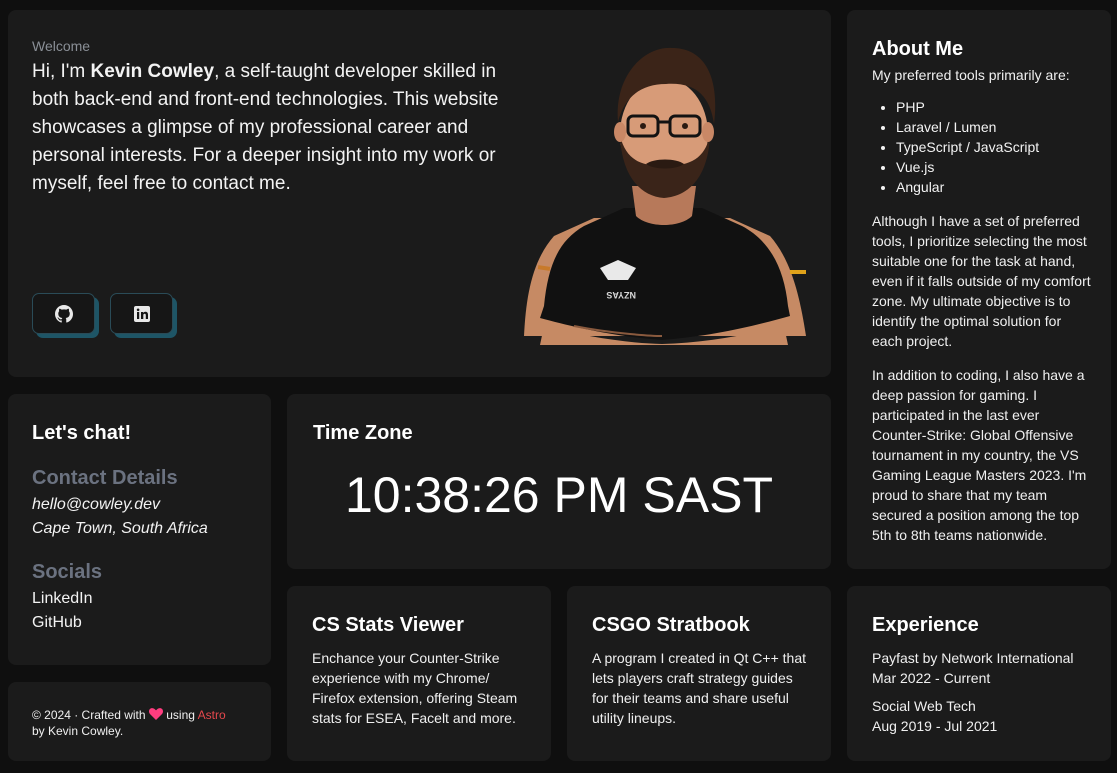 The width and height of the screenshot is (1117, 773). What do you see at coordinates (155, 714) in the screenshot?
I see `heart-icon` at bounding box center [155, 714].